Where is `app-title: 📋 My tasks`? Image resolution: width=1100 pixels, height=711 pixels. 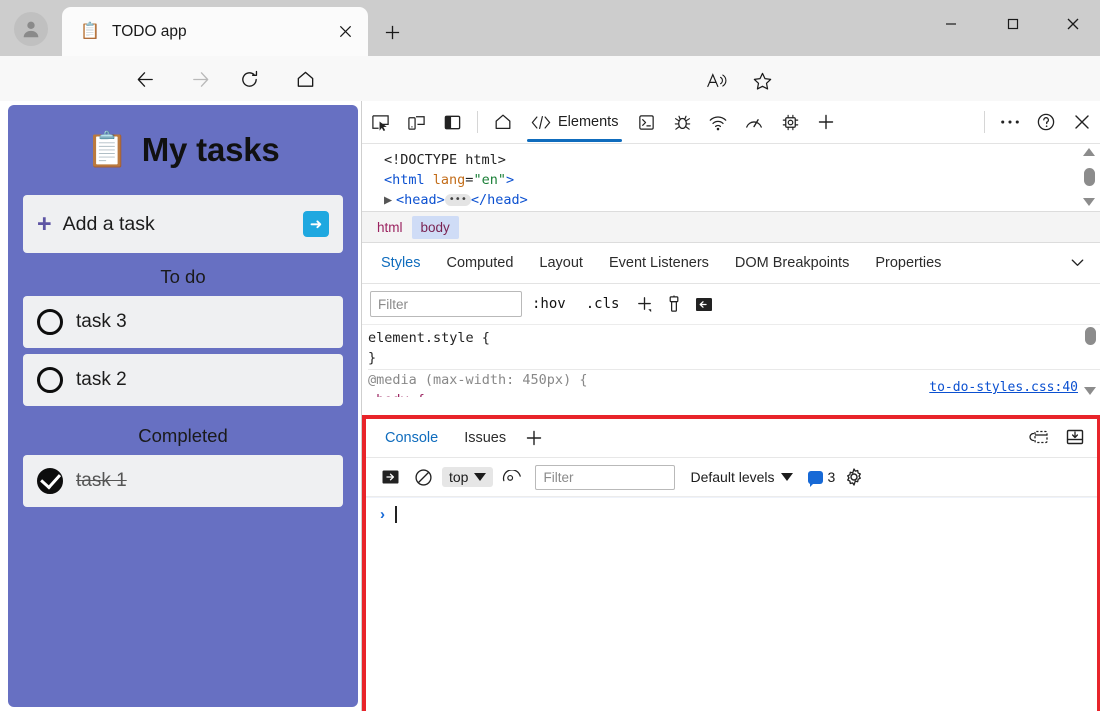
app-title: 📋 My tasks is located at coordinates (183, 150).